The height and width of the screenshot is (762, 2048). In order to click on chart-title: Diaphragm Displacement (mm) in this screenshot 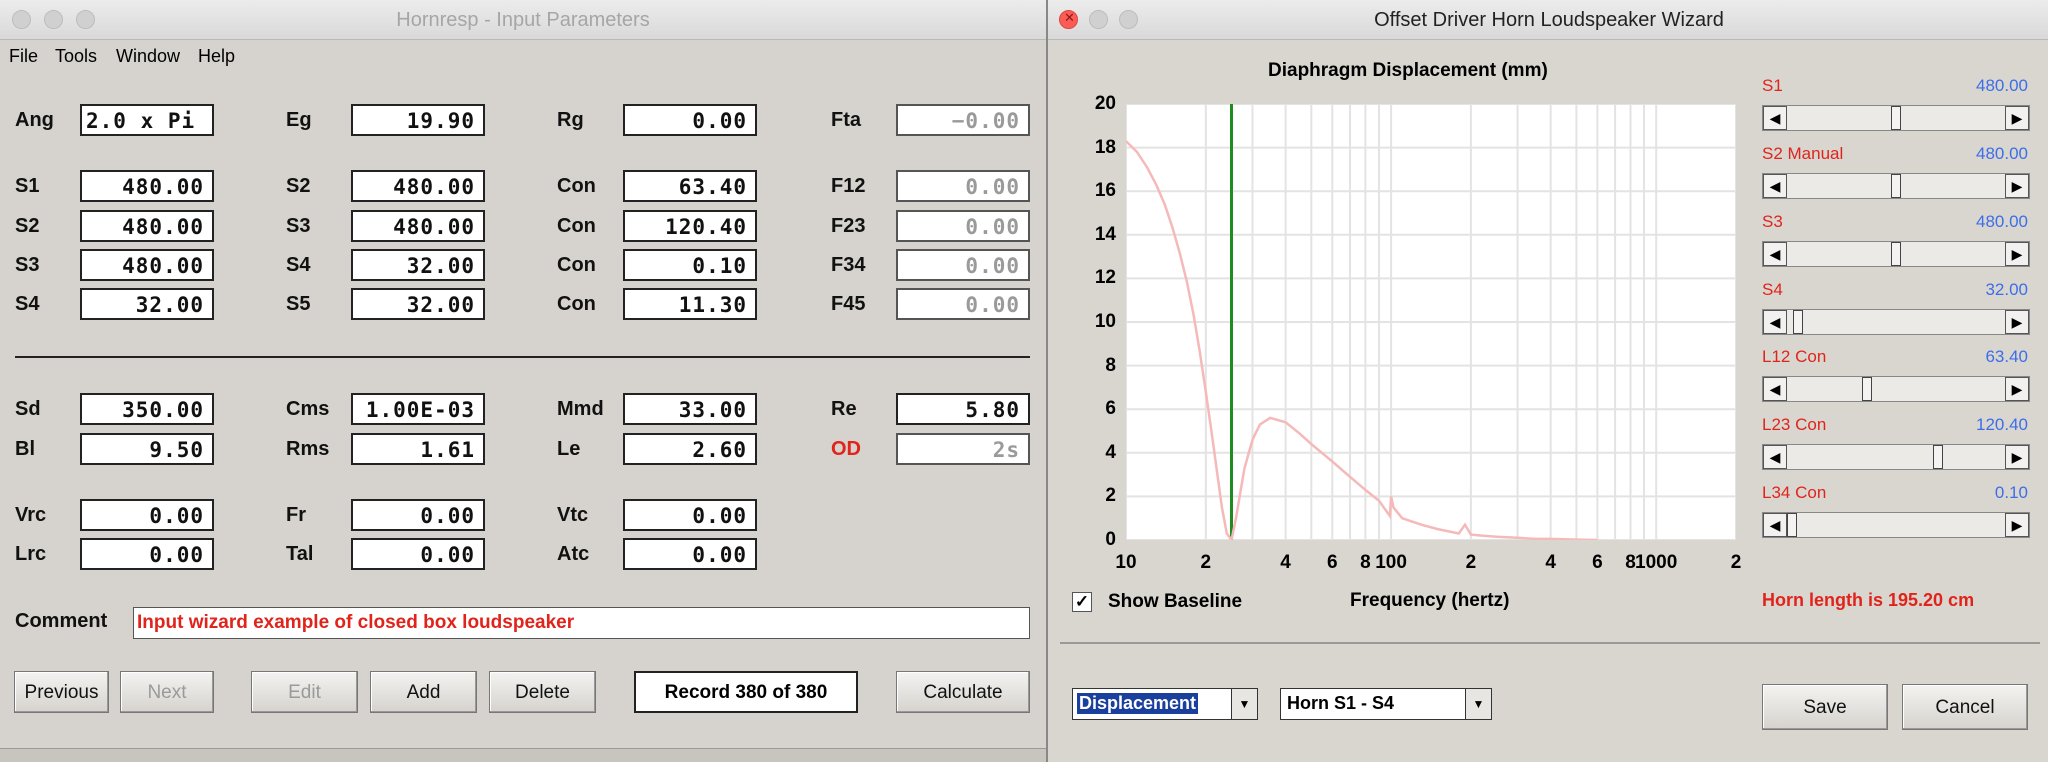, I will do `click(1408, 70)`.